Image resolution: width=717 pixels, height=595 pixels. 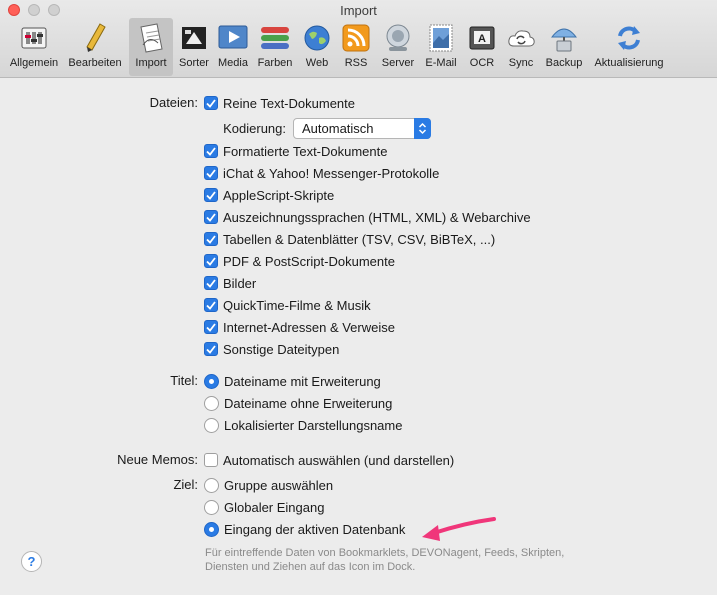 I want to click on tab-sync: Sync, so click(x=521, y=47).